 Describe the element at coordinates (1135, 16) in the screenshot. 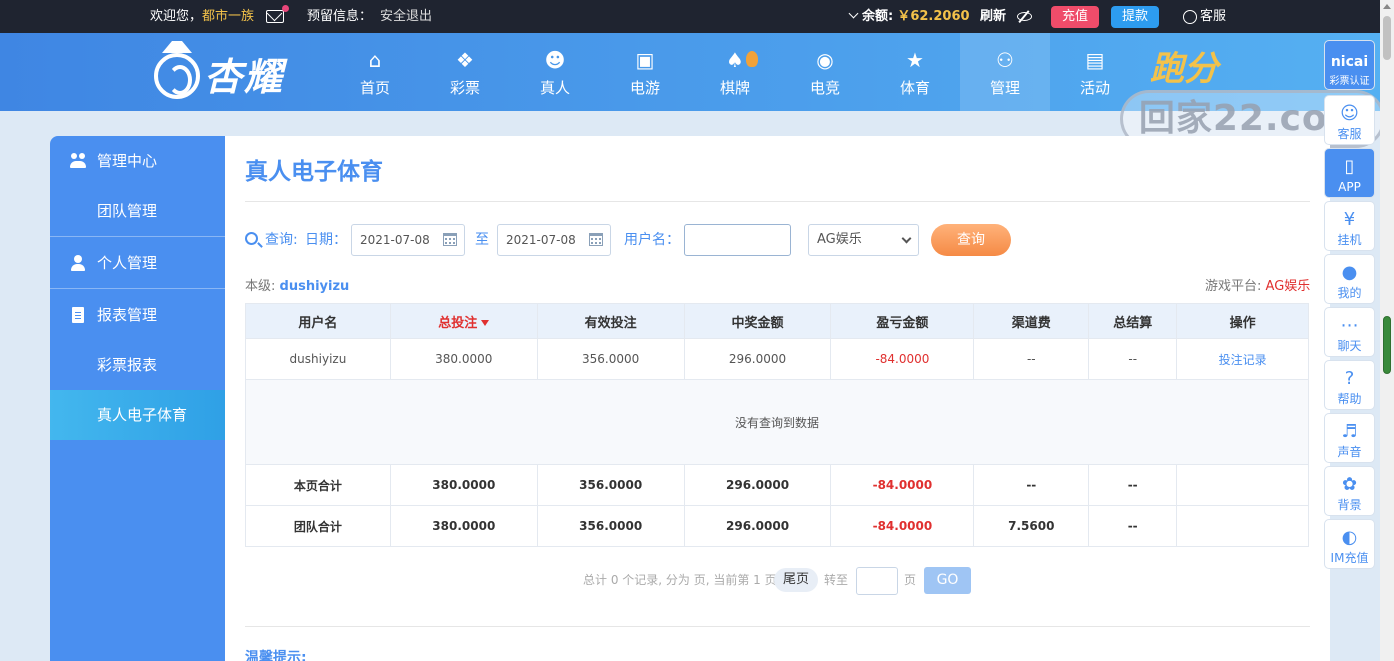

I see `withdraw-button: 提款` at that location.